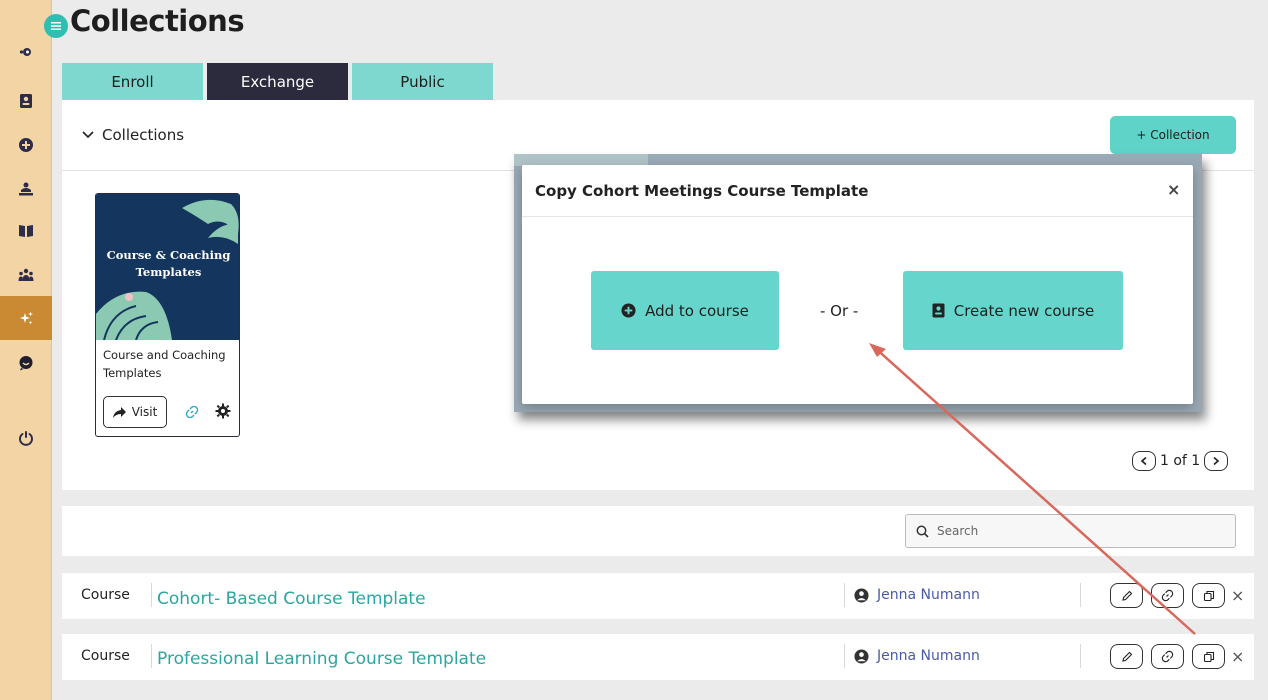 This screenshot has height=700, width=1268. I want to click on menu-toggle-button, so click(56, 26).